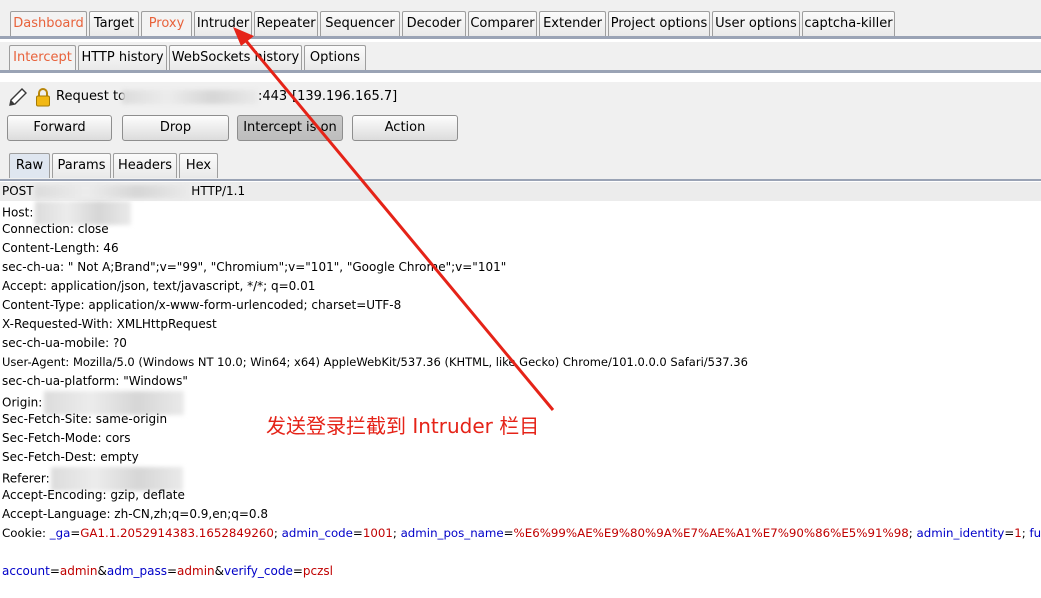  I want to click on tab-headers: Headers, so click(145, 165).